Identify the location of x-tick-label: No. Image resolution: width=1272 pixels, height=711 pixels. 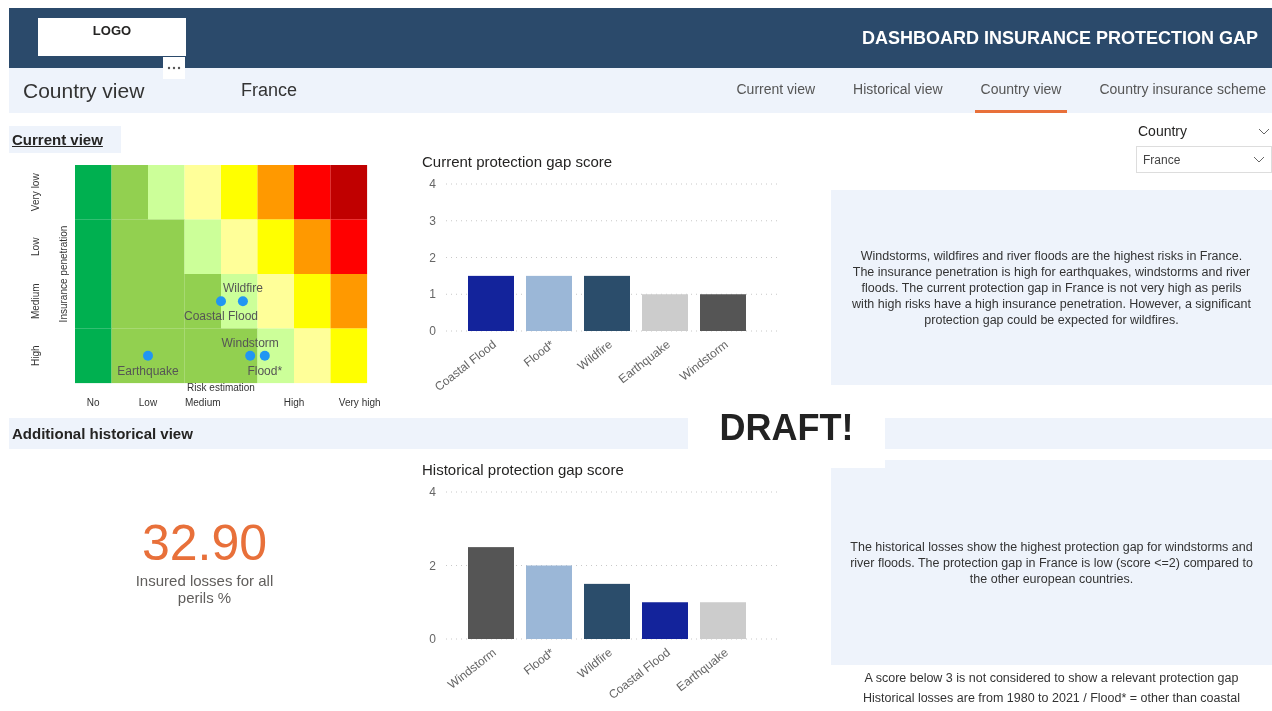
(93, 402).